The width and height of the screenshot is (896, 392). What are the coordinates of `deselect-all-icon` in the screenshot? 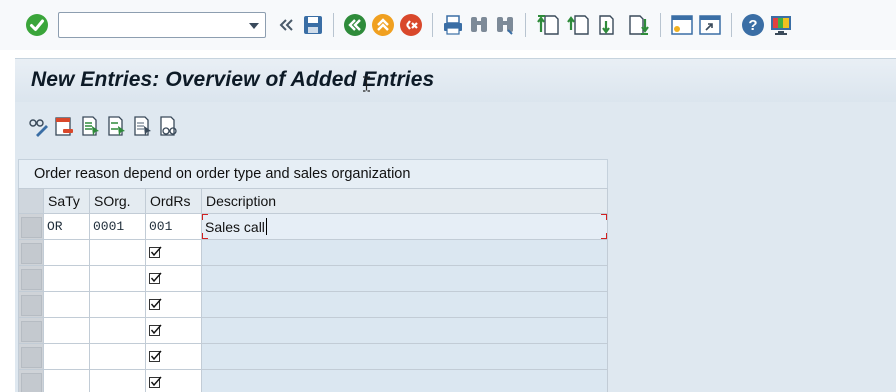 It's located at (142, 126).